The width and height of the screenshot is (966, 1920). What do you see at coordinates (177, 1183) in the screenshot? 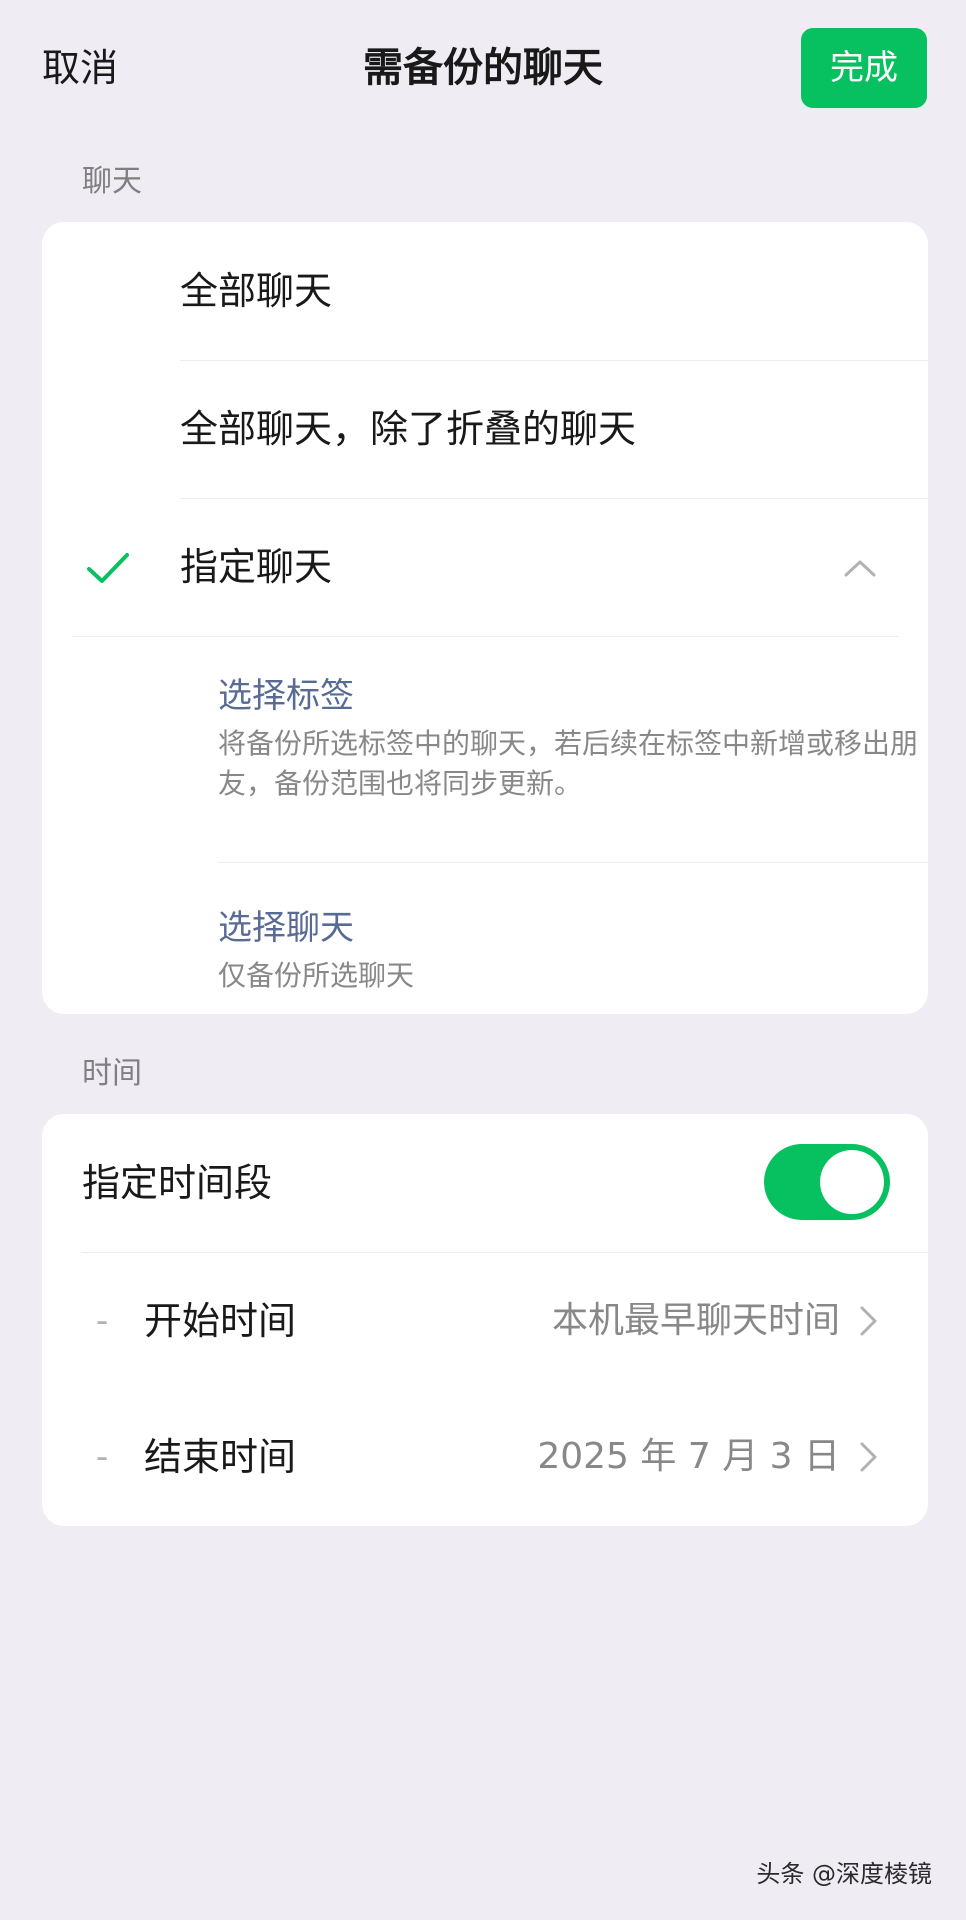
I see `specify-time-range-label: 指定时间段` at bounding box center [177, 1183].